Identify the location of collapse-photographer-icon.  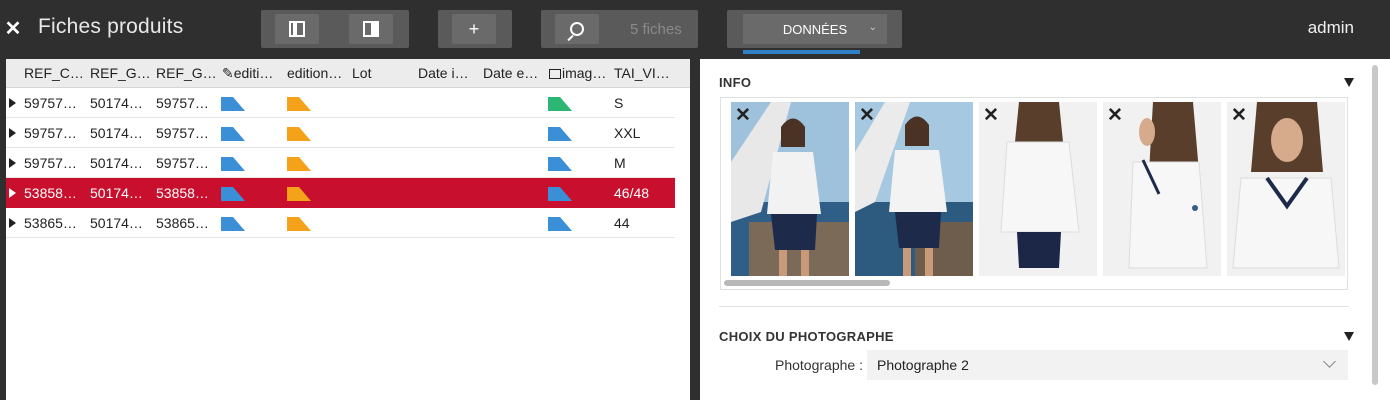
(1349, 336).